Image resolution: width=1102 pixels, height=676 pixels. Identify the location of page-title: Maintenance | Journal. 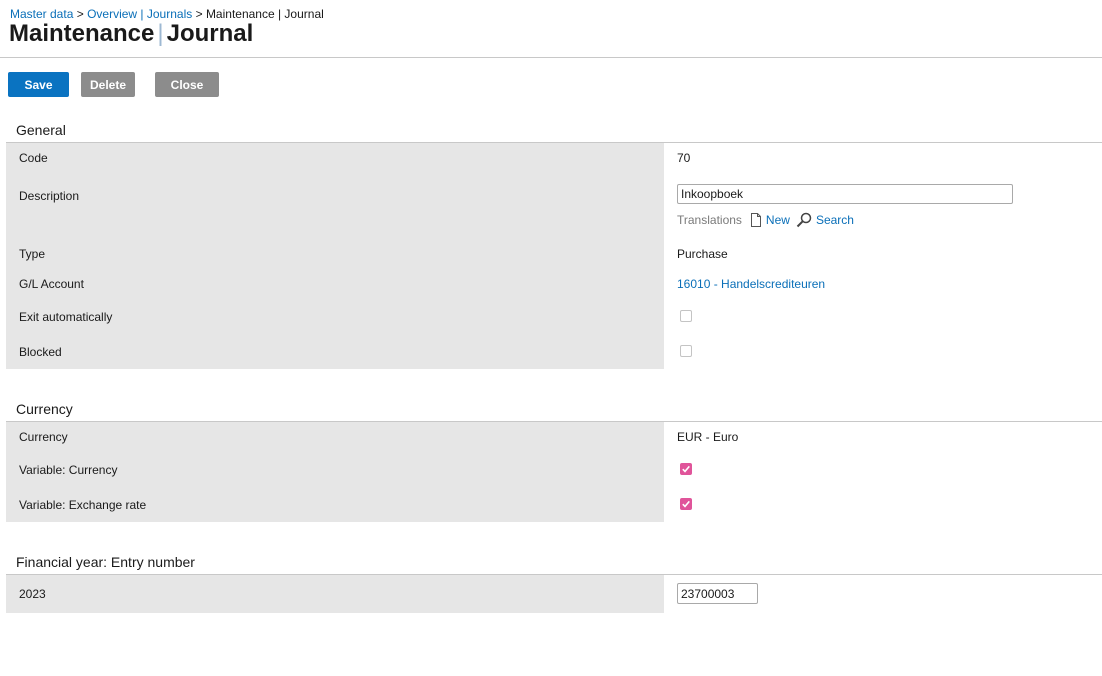
(131, 34).